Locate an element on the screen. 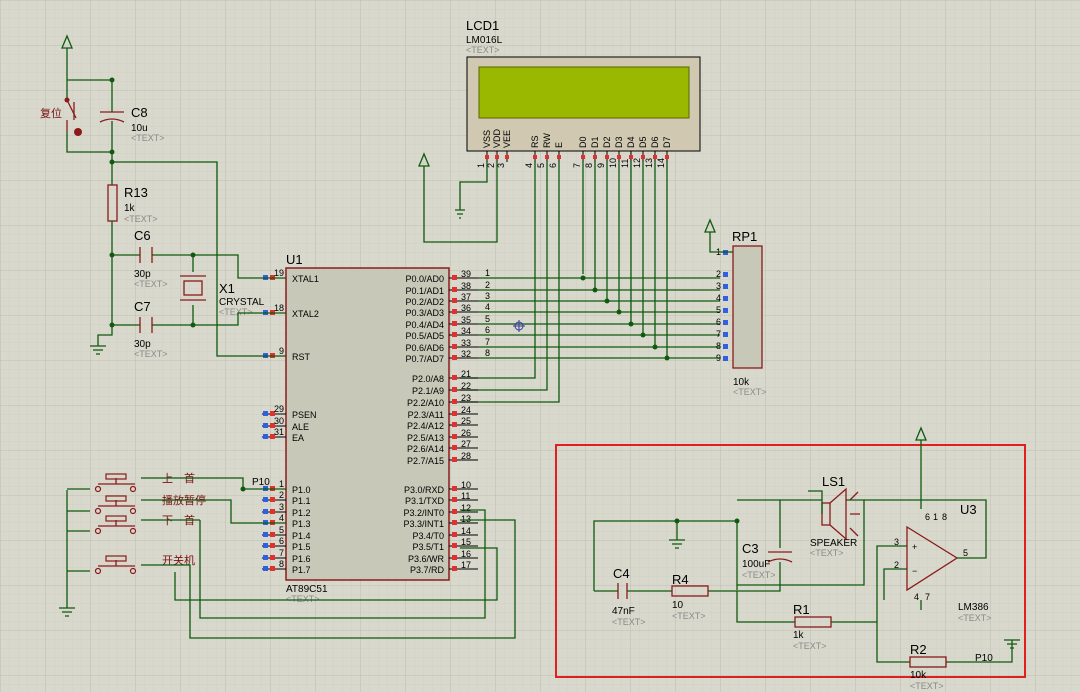  r4-text: <TEXT> is located at coordinates (689, 616).